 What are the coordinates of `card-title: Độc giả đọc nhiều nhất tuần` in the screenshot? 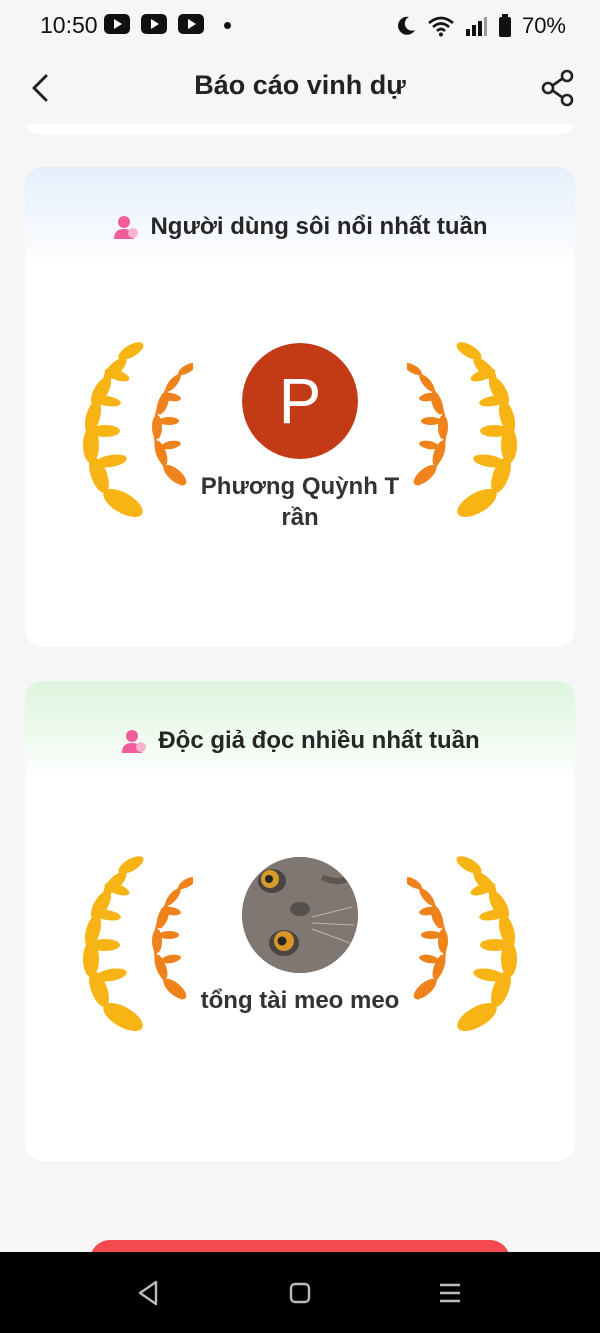 It's located at (319, 740).